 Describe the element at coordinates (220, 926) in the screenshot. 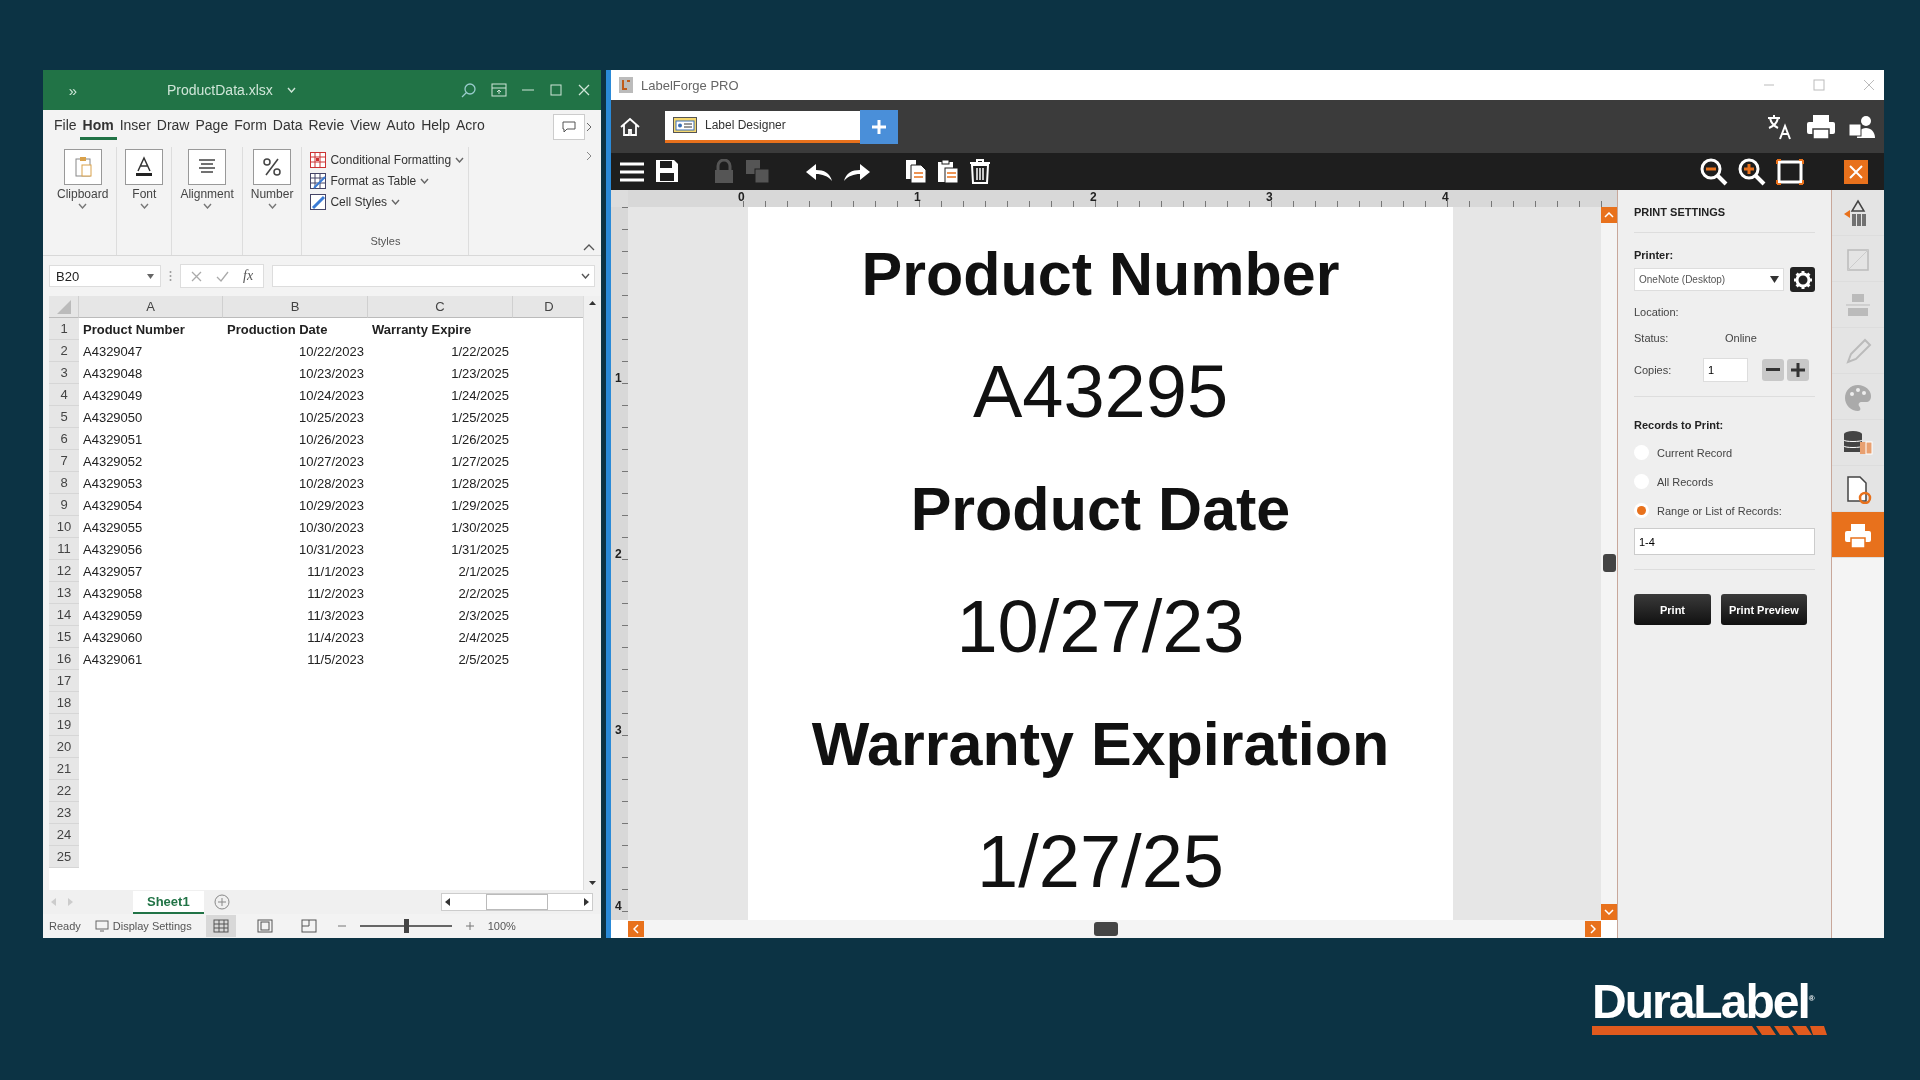

I see `view-button` at that location.